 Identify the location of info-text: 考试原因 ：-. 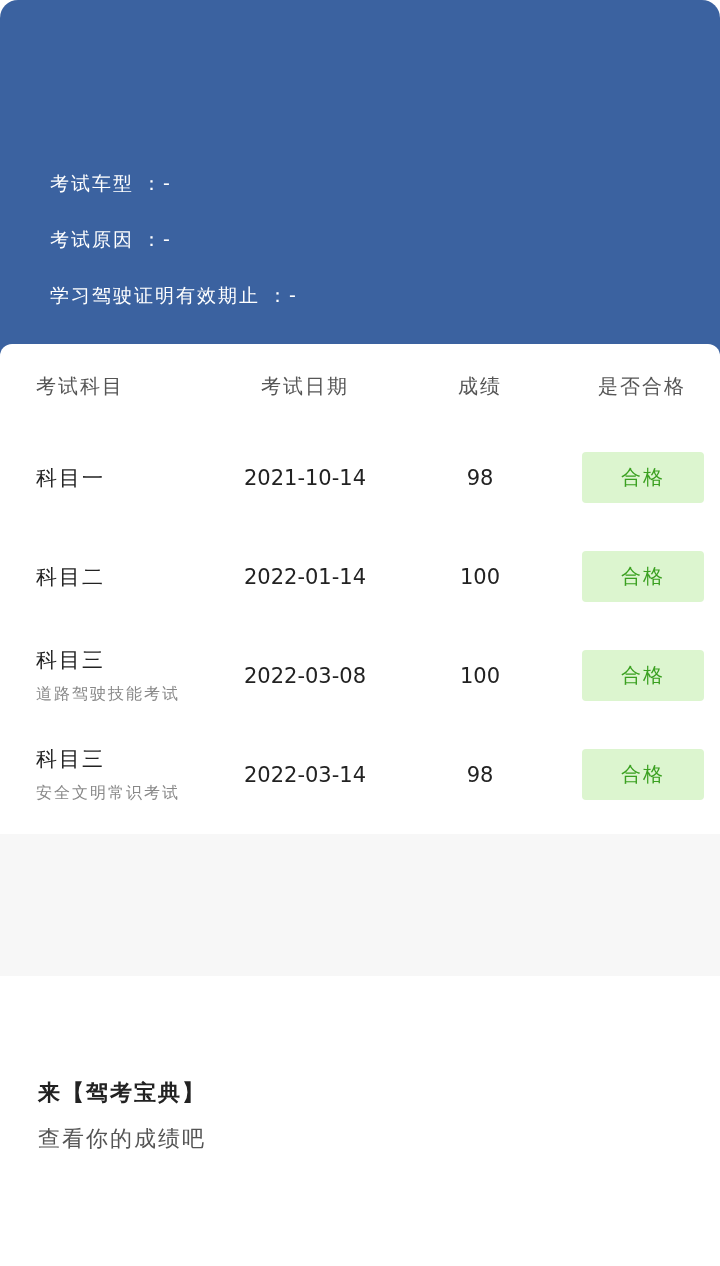
(111, 239).